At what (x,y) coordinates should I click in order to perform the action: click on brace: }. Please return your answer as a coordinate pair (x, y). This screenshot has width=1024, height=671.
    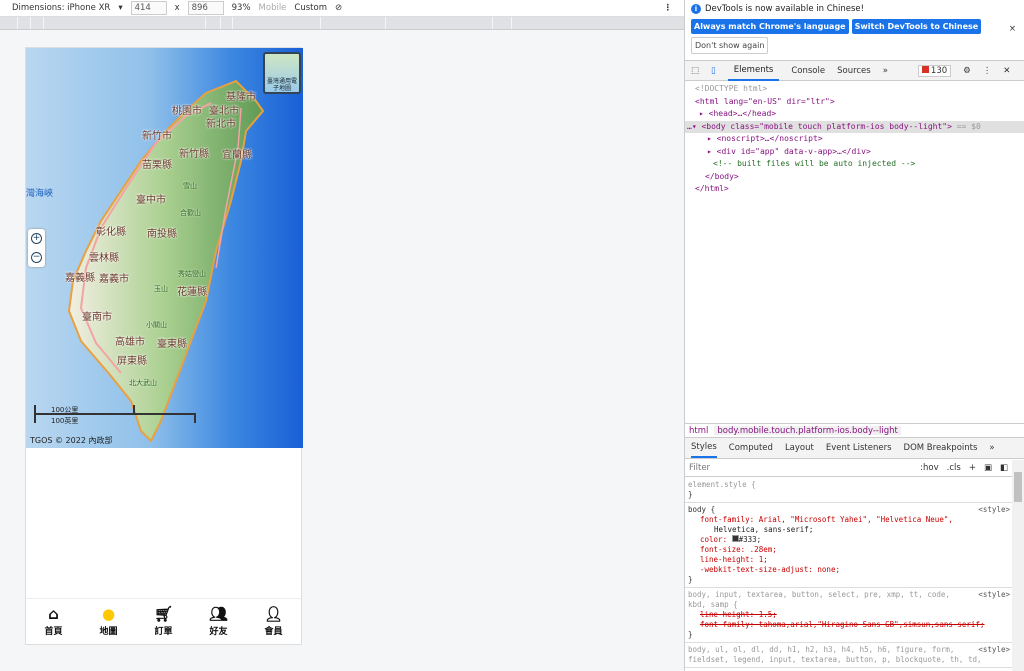
    Looking at the image, I should click on (690, 579).